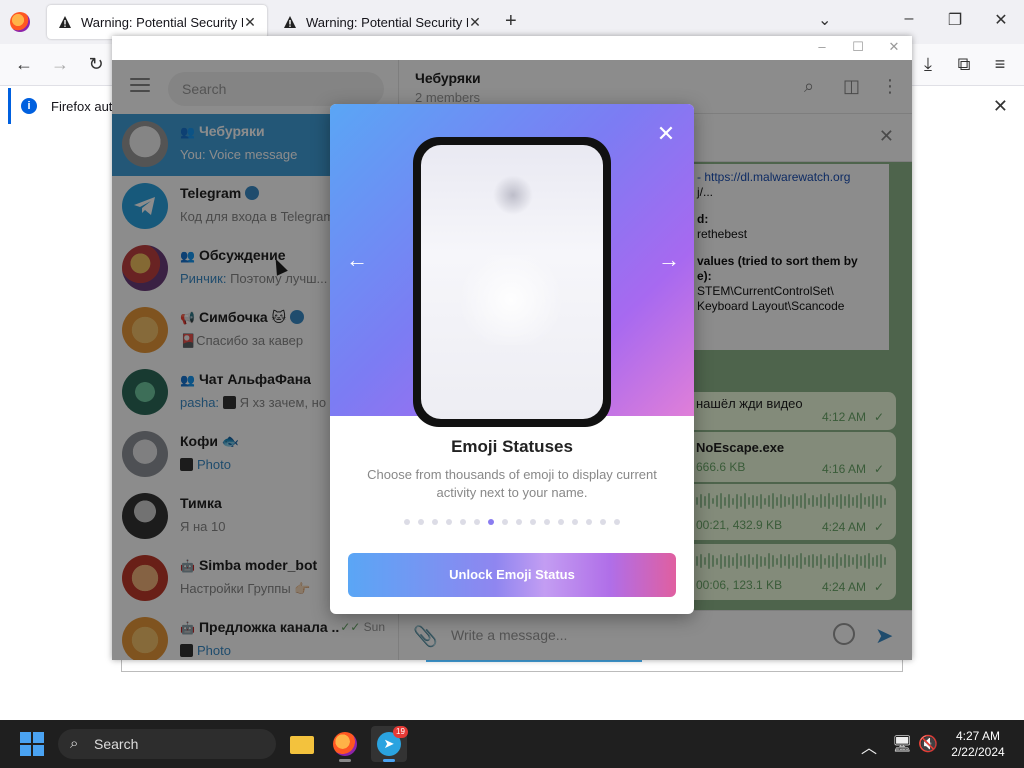 The height and width of the screenshot is (768, 1024). What do you see at coordinates (389, 760) in the screenshot?
I see `active-indicator` at bounding box center [389, 760].